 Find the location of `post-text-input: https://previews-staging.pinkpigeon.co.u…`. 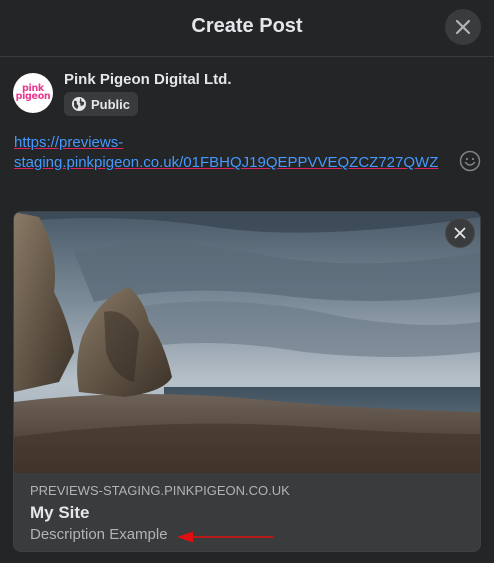

post-text-input: https://previews-staging.pinkpigeon.co.u… is located at coordinates (230, 153).